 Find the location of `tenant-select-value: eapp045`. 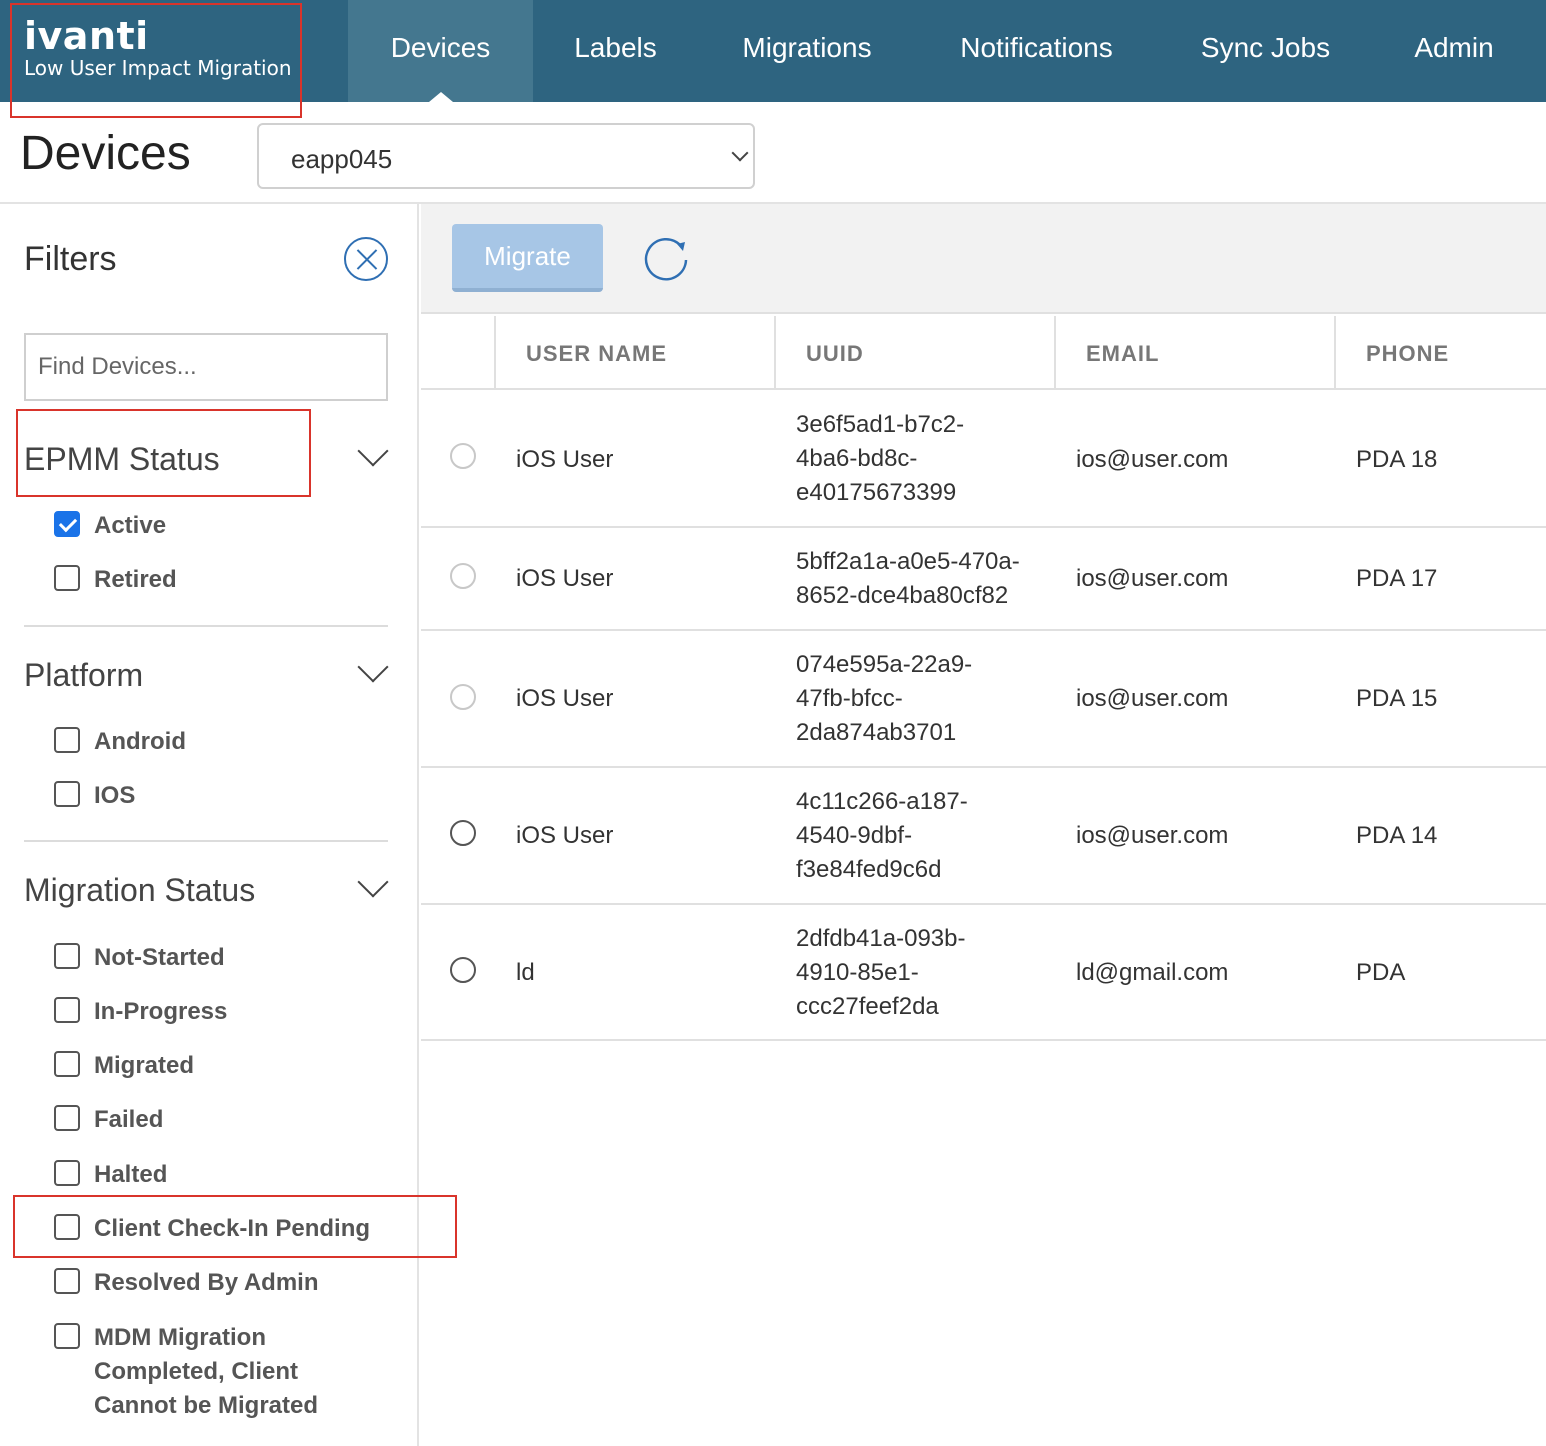

tenant-select-value: eapp045 is located at coordinates (342, 159).